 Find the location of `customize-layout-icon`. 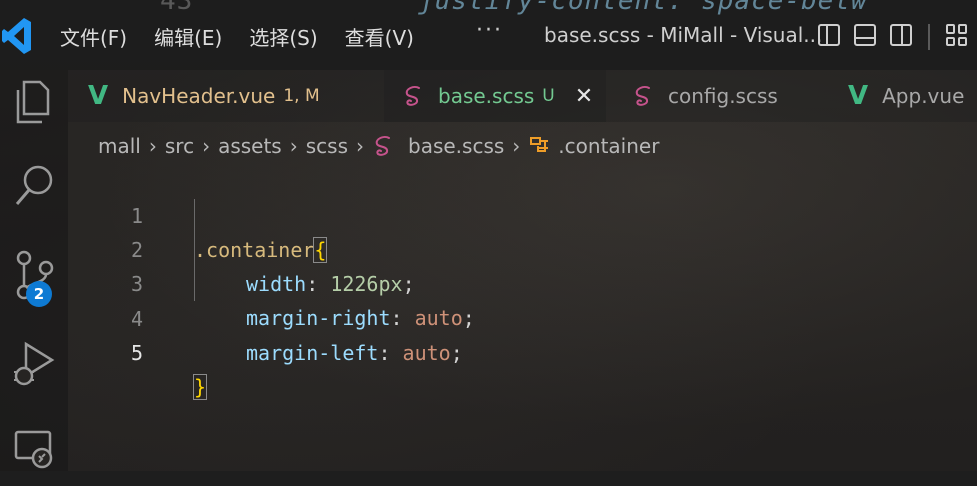

customize-layout-icon is located at coordinates (957, 35).